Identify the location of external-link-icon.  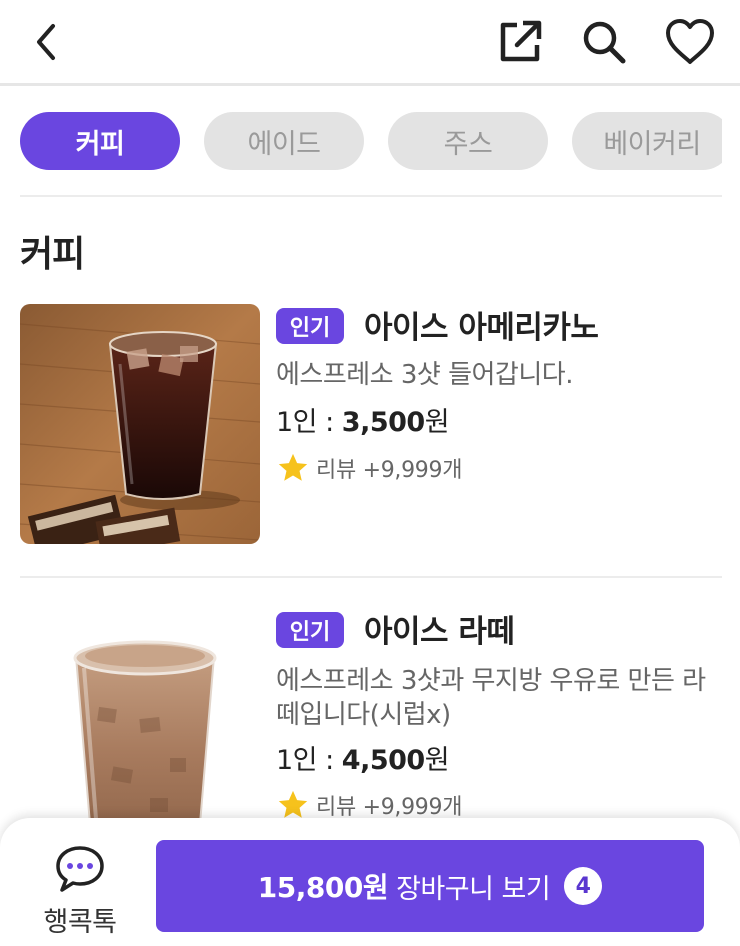
(521, 41).